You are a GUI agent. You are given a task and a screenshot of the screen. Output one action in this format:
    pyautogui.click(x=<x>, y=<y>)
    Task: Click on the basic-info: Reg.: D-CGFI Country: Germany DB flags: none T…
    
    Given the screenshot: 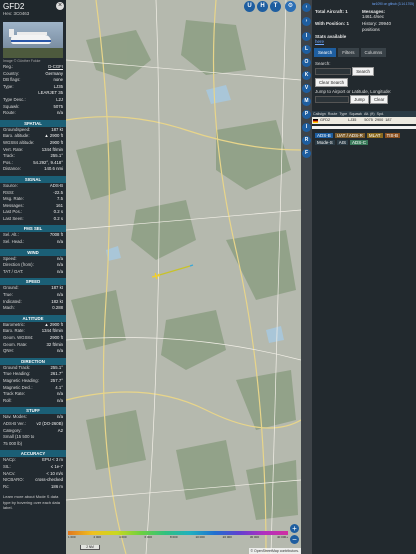 What is the action you would take?
    pyautogui.click(x=33, y=90)
    